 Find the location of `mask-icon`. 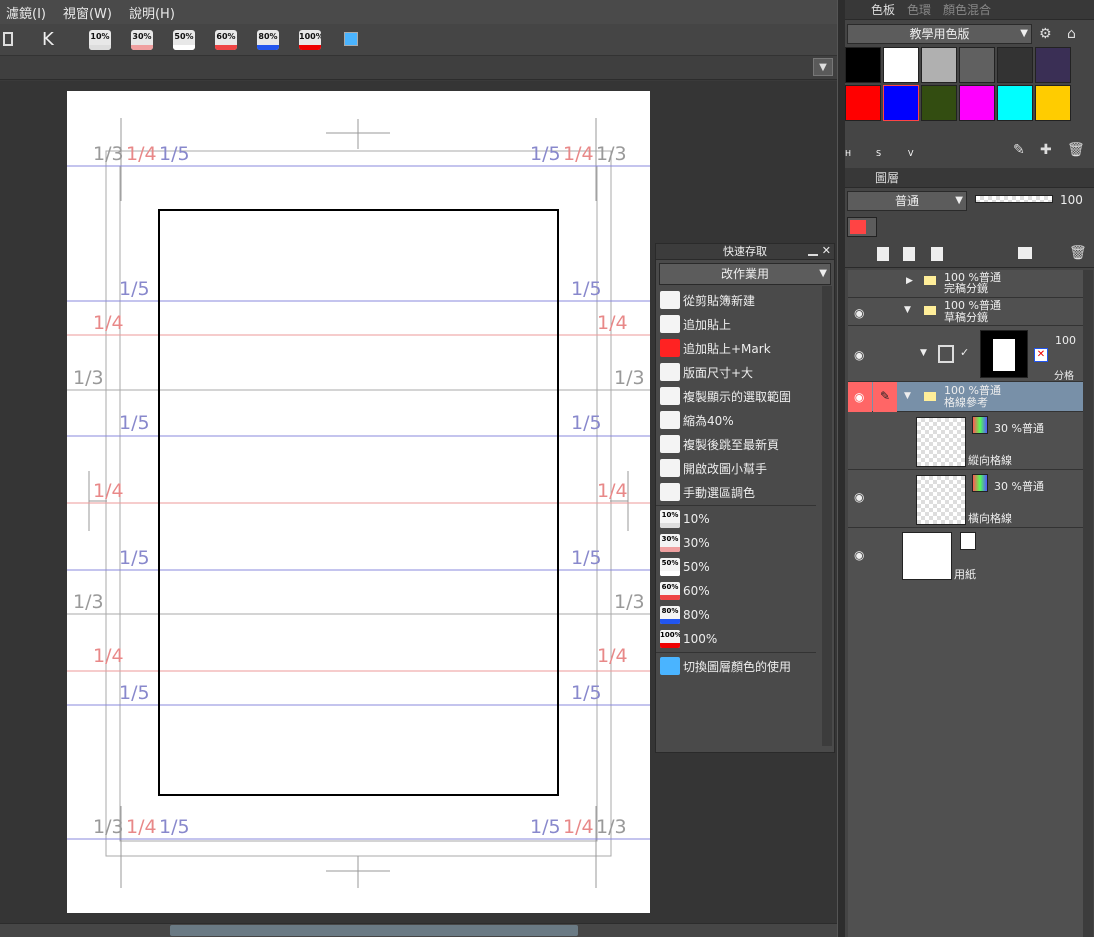

mask-icon is located at coordinates (1025, 253).